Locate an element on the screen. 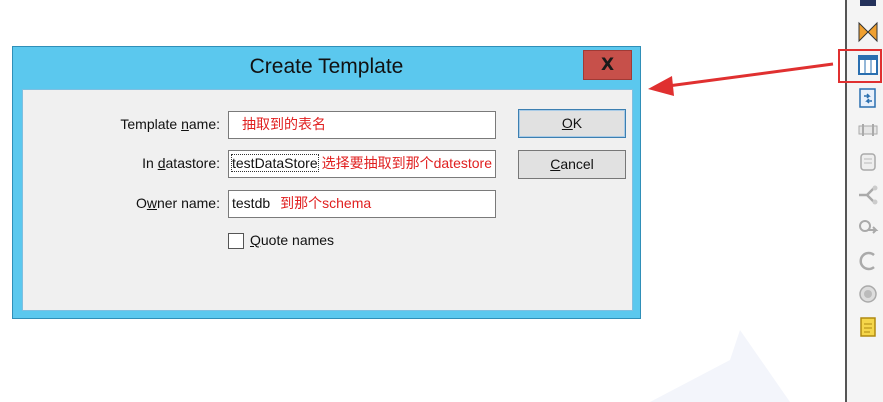 The image size is (883, 402). scroll-icon is located at coordinates (868, 162).